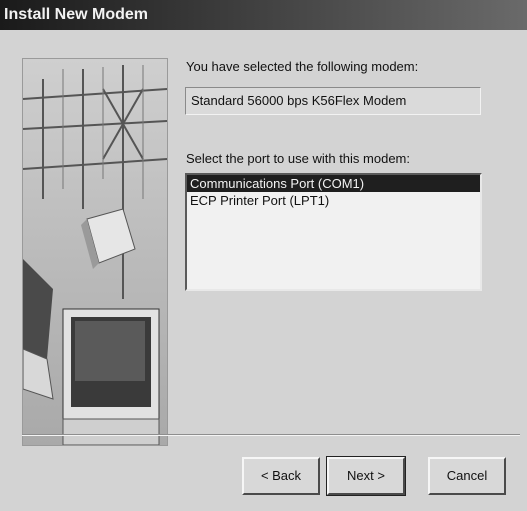 This screenshot has width=527, height=511. What do you see at coordinates (263, 15) in the screenshot?
I see `window-title: Install New Modem` at bounding box center [263, 15].